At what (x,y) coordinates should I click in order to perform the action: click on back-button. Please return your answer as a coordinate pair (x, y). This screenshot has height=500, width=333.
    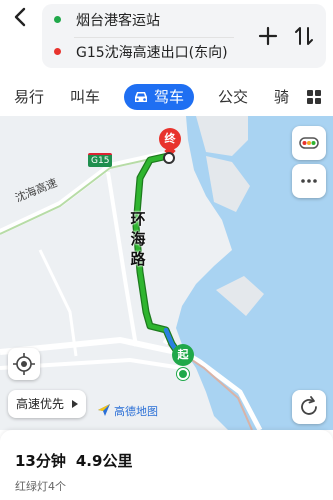
    Looking at the image, I should click on (21, 17).